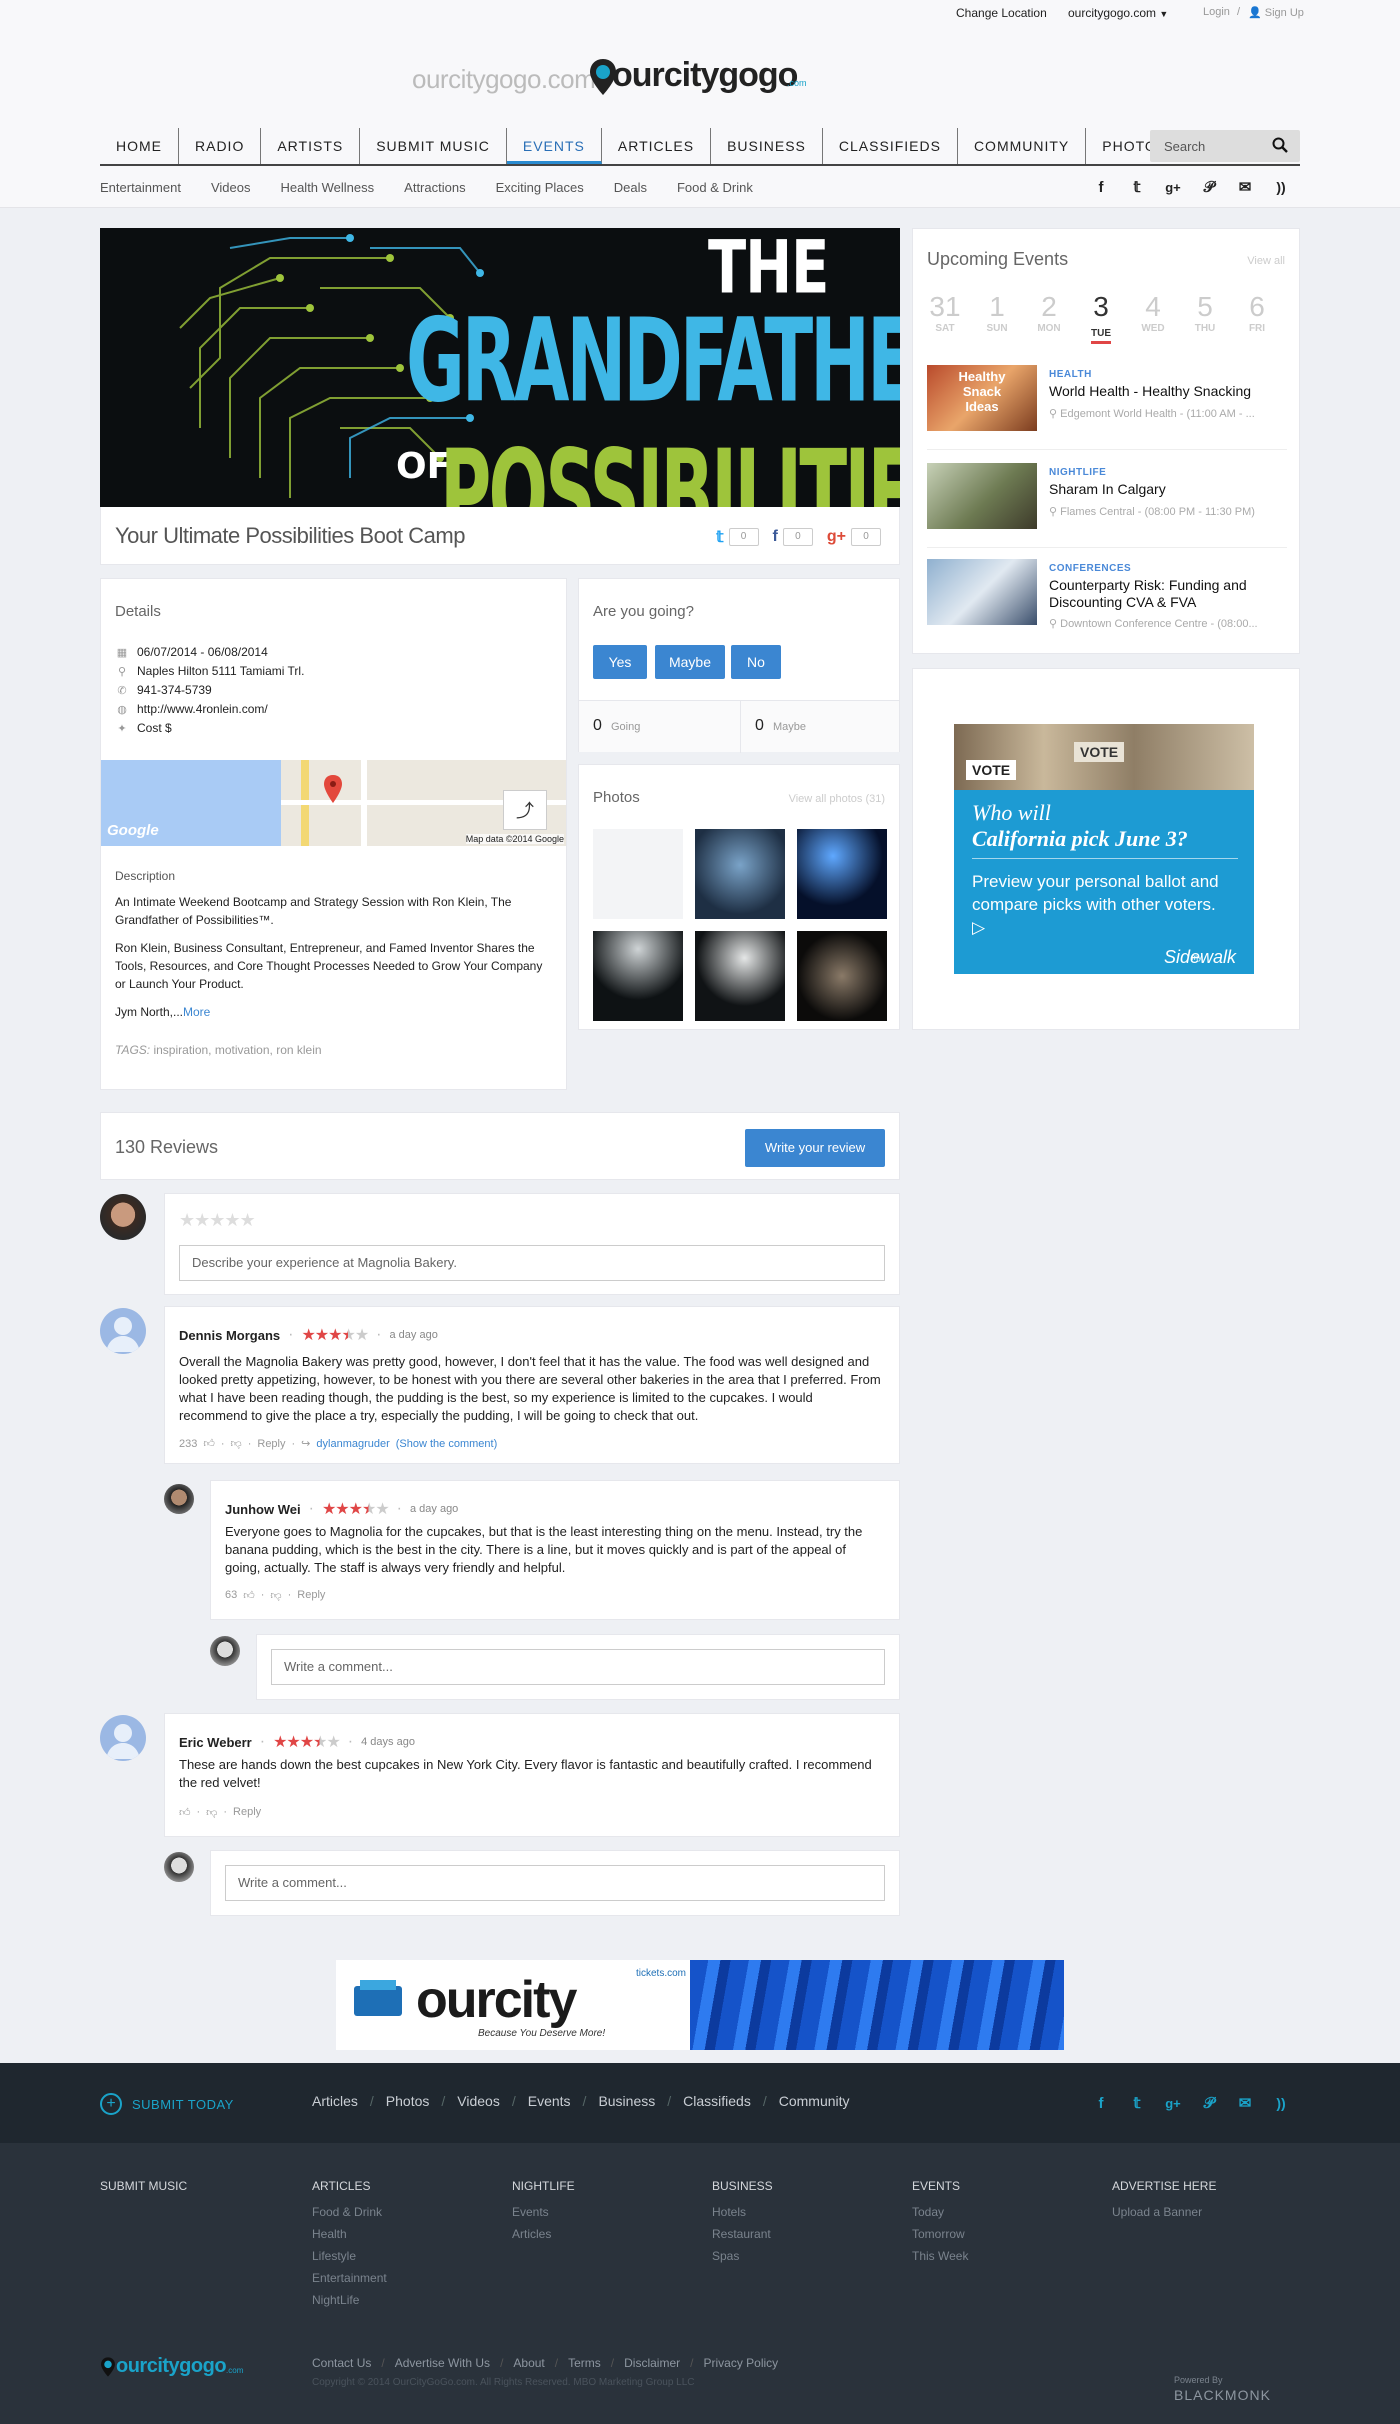 The width and height of the screenshot is (1400, 2424). Describe the element at coordinates (742, 2234) in the screenshot. I see `footer-link: Restaurant` at that location.